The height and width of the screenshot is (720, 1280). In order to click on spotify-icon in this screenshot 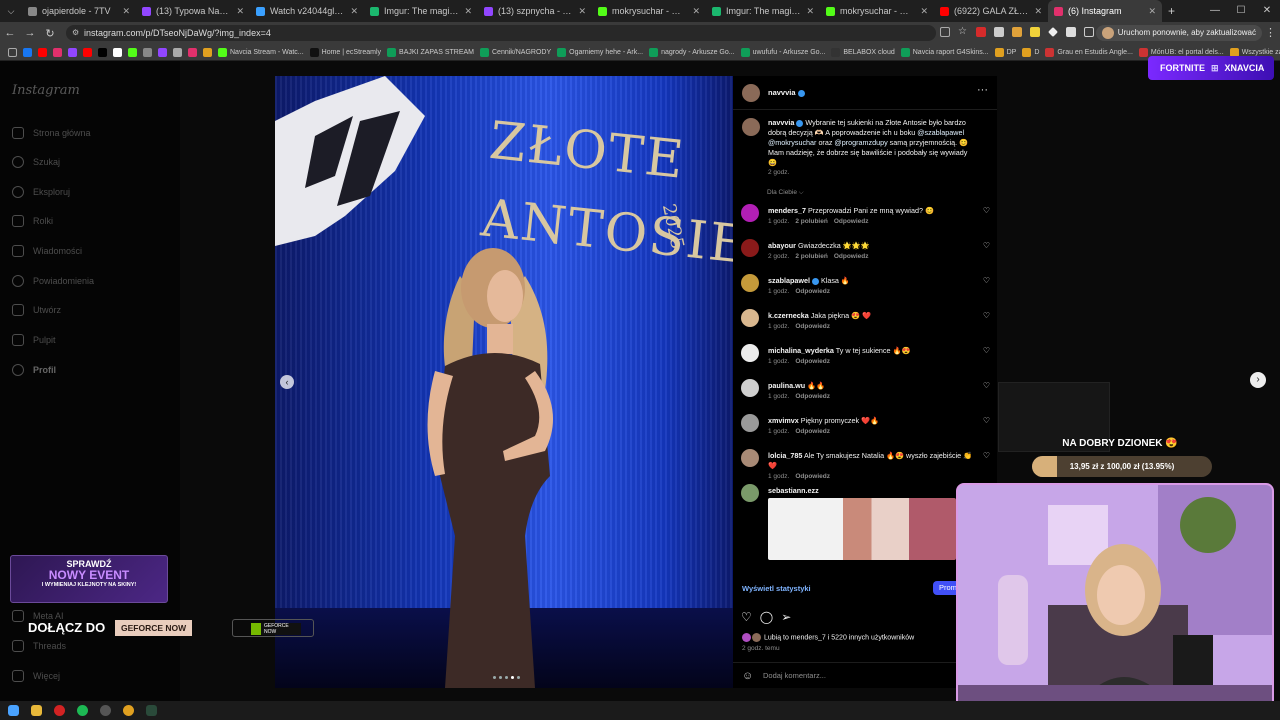, I will do `click(82, 710)`.